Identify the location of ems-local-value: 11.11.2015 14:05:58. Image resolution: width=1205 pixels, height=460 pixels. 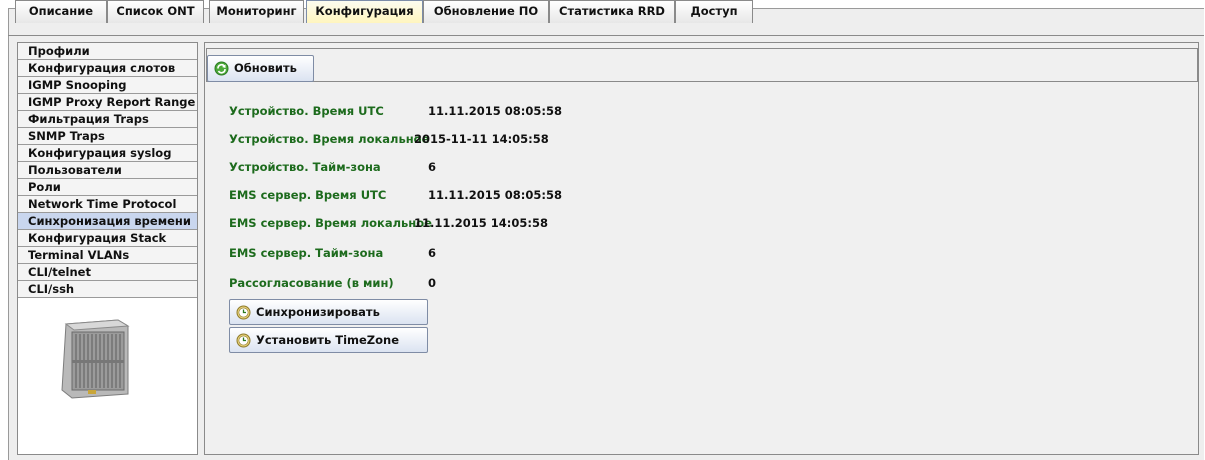
(481, 223).